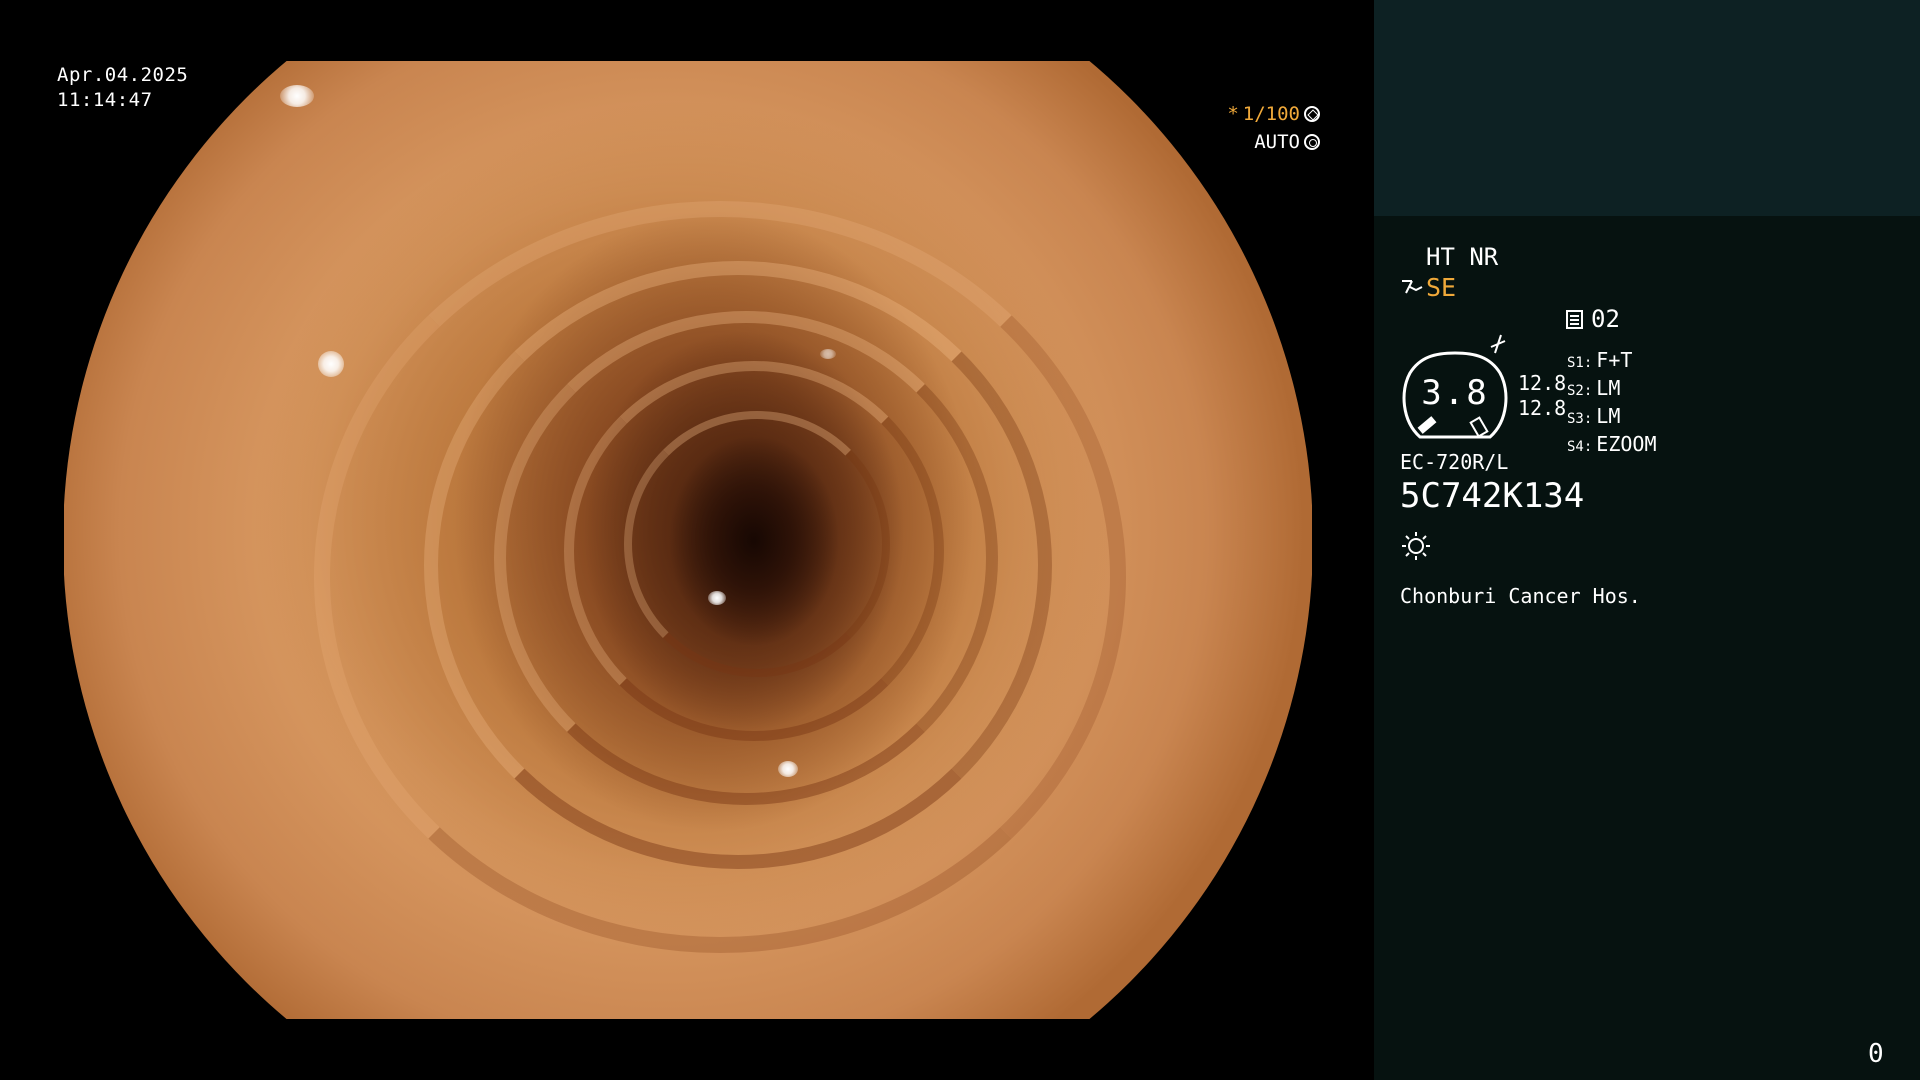 Image resolution: width=1920 pixels, height=1080 pixels. I want to click on memo-row: 02, so click(1593, 319).